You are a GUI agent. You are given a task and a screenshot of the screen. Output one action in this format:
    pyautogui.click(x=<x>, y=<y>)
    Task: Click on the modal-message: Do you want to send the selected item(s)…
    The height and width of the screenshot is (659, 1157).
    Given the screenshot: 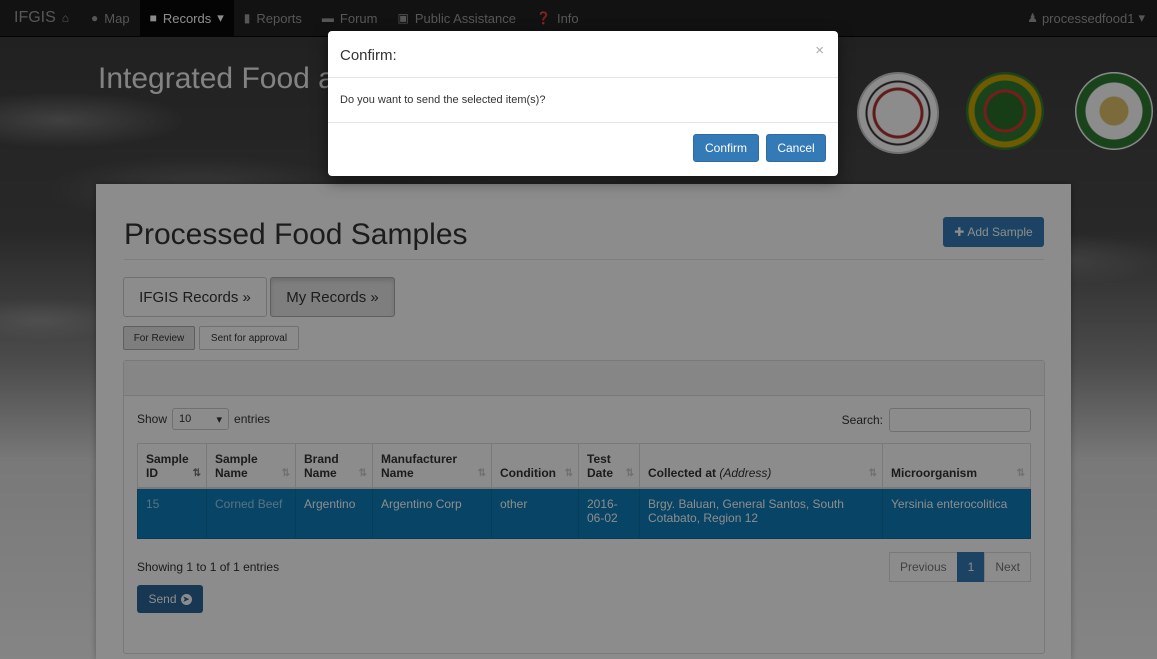 What is the action you would take?
    pyautogui.click(x=443, y=100)
    